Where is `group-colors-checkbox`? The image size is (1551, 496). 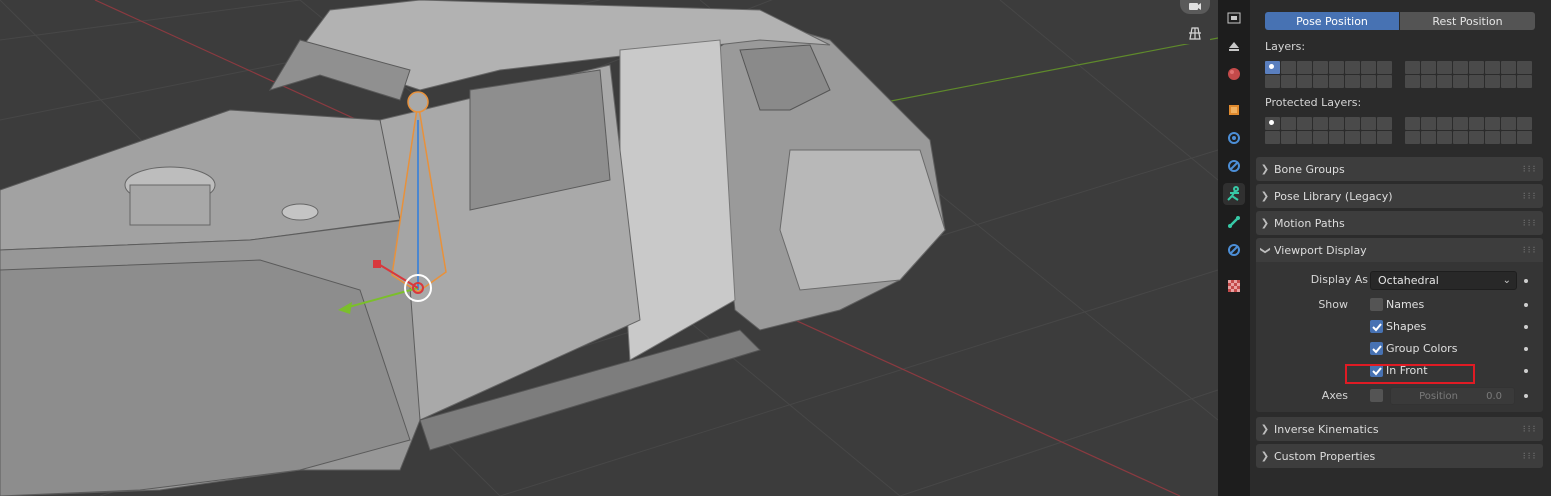
group-colors-checkbox is located at coordinates (1376, 348).